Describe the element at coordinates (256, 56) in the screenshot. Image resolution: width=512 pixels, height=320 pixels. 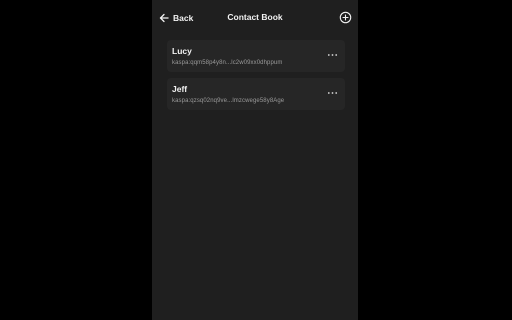
I see `contact-item: Lucy kaspa:qqm58p4y8n...lc2w09xx0dhppum` at that location.